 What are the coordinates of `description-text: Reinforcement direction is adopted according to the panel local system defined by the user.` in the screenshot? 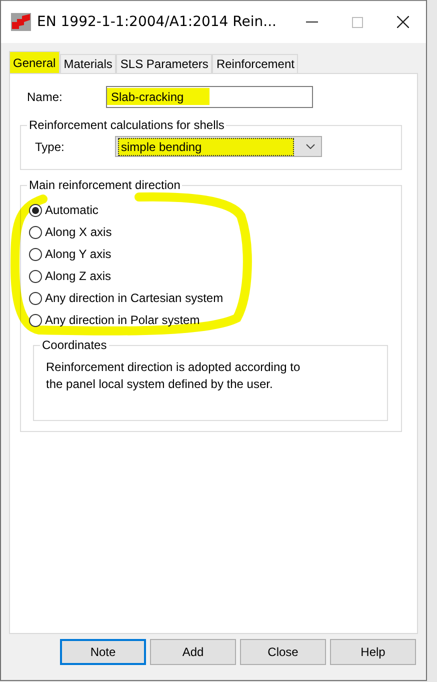 It's located at (174, 376).